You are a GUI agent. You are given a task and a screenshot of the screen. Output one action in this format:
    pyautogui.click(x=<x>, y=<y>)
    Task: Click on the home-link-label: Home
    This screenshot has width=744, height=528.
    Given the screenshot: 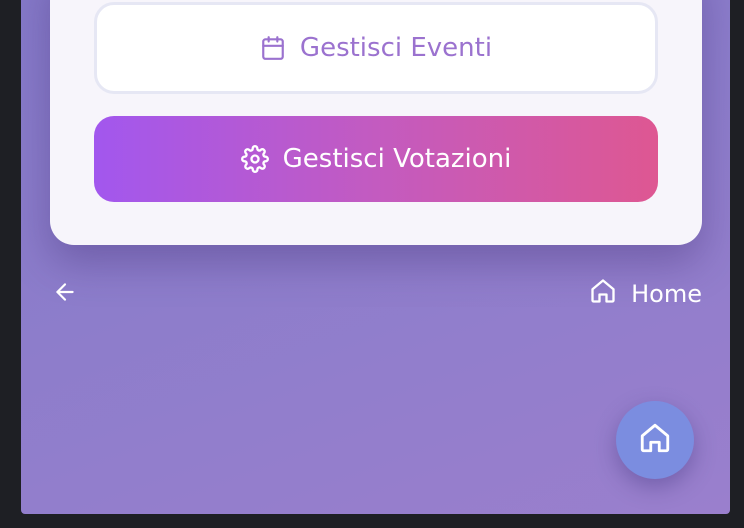 What is the action you would take?
    pyautogui.click(x=666, y=294)
    